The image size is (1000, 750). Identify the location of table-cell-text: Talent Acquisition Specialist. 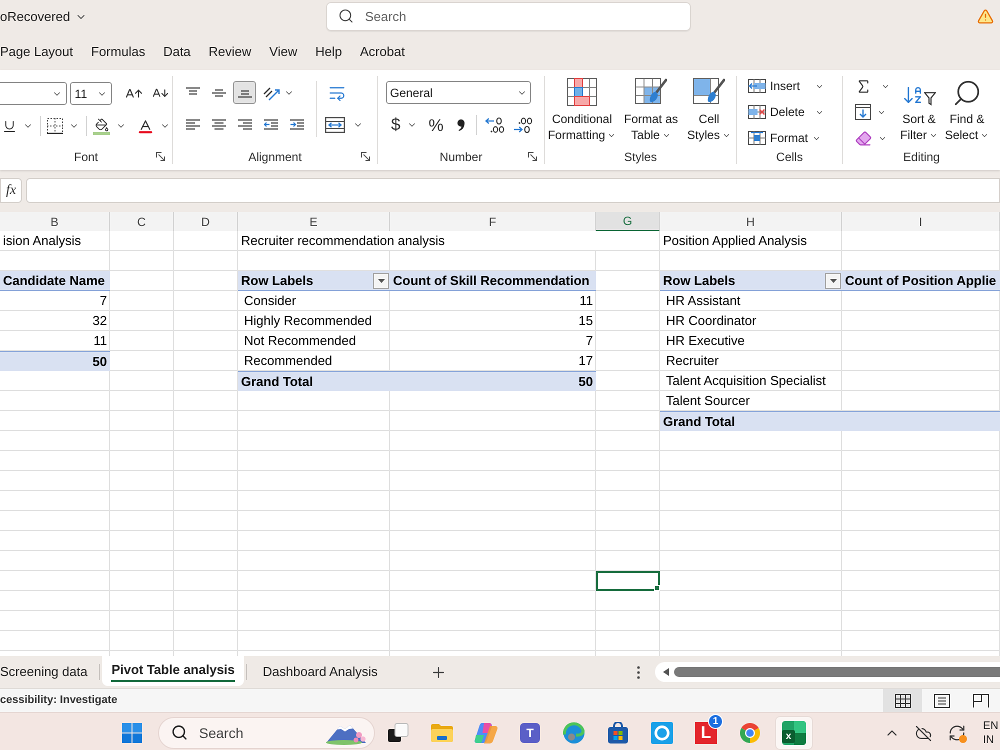
(746, 381).